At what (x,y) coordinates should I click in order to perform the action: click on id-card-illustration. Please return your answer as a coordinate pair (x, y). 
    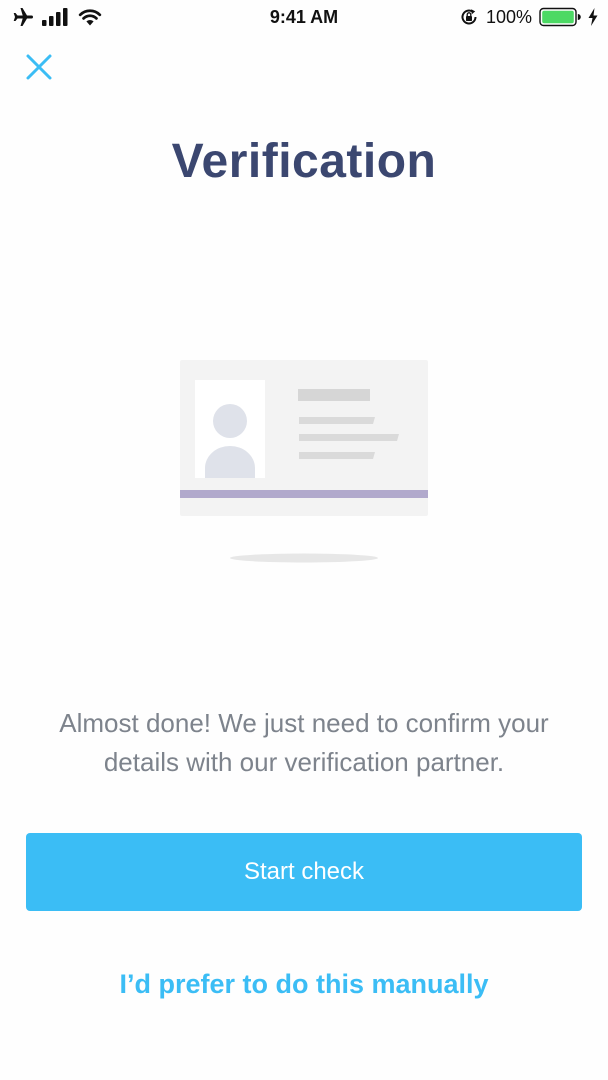
    Looking at the image, I should click on (304, 461).